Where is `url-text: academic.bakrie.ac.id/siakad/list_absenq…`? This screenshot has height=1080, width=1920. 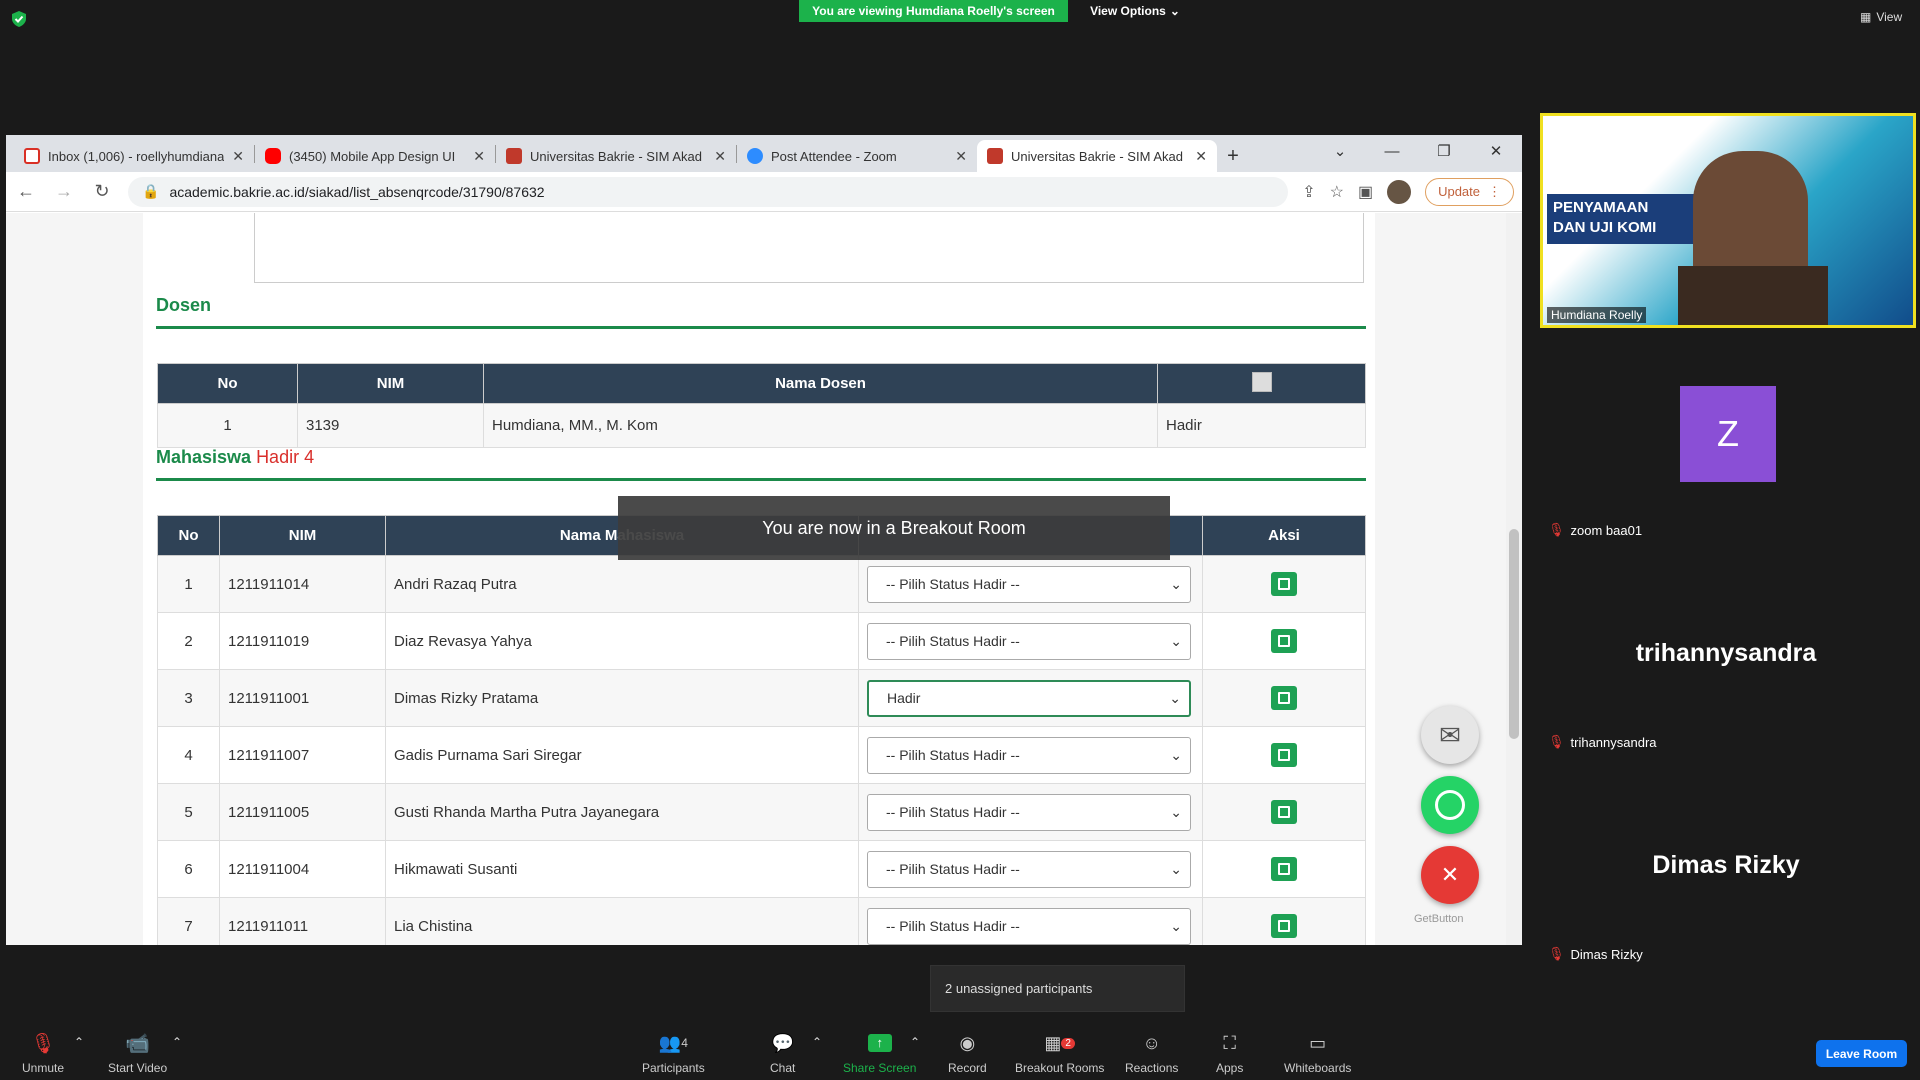
url-text: academic.bakrie.ac.id/siakad/list_absenq… is located at coordinates (357, 191).